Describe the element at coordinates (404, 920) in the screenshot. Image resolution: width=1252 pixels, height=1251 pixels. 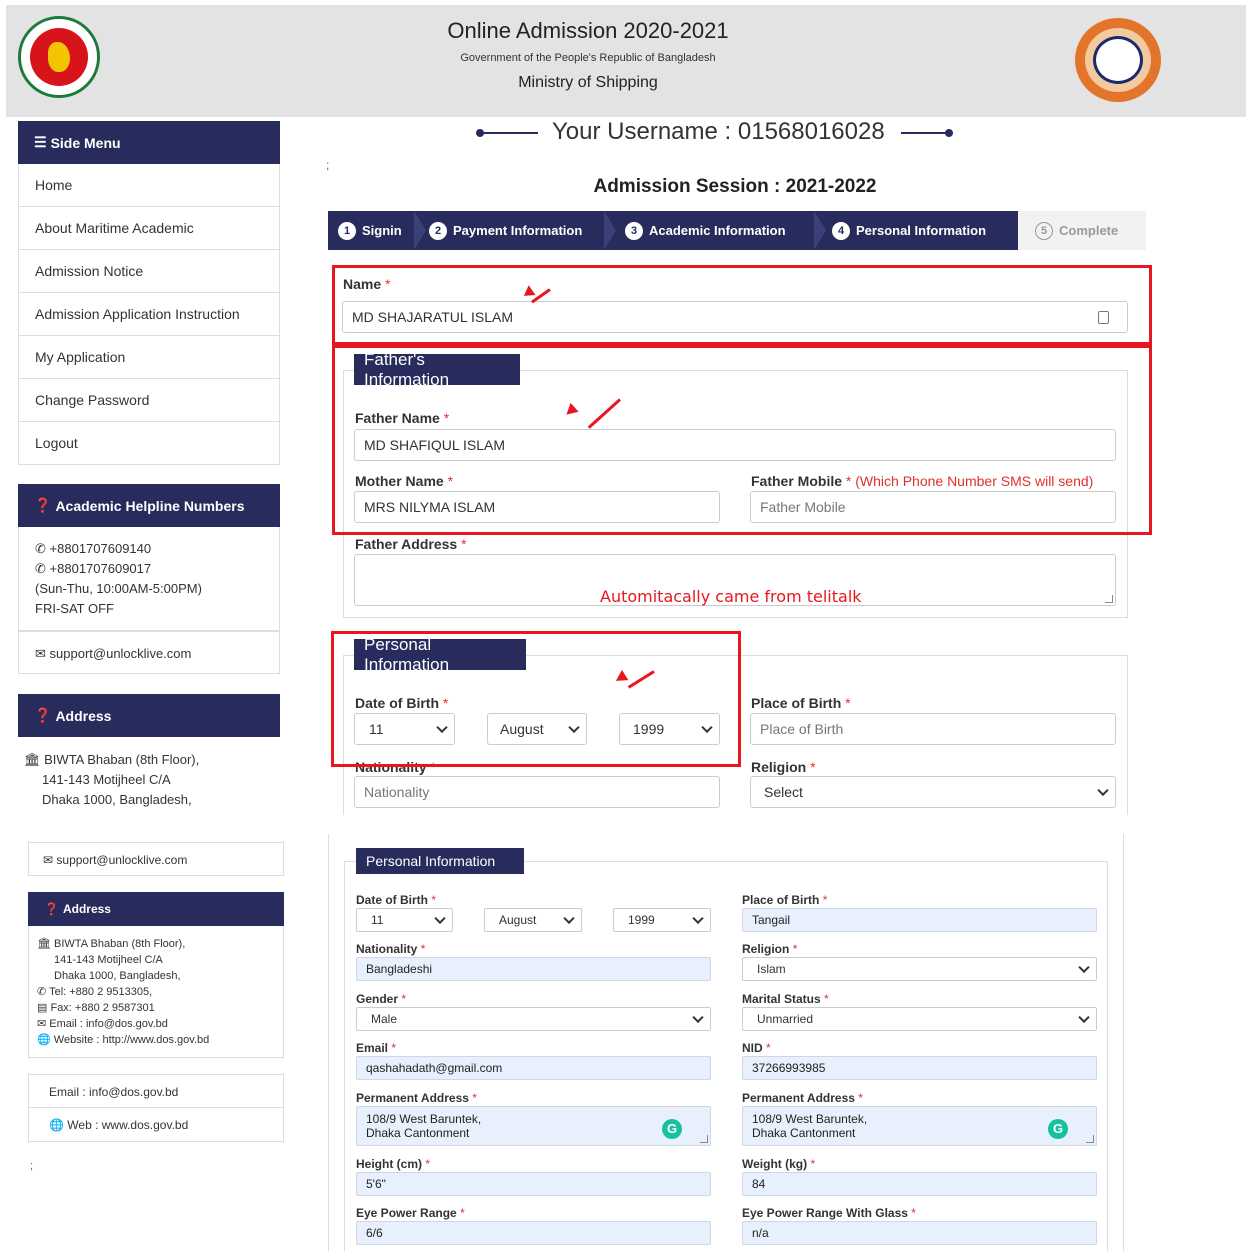
I see `lower-dob-day: 11` at that location.